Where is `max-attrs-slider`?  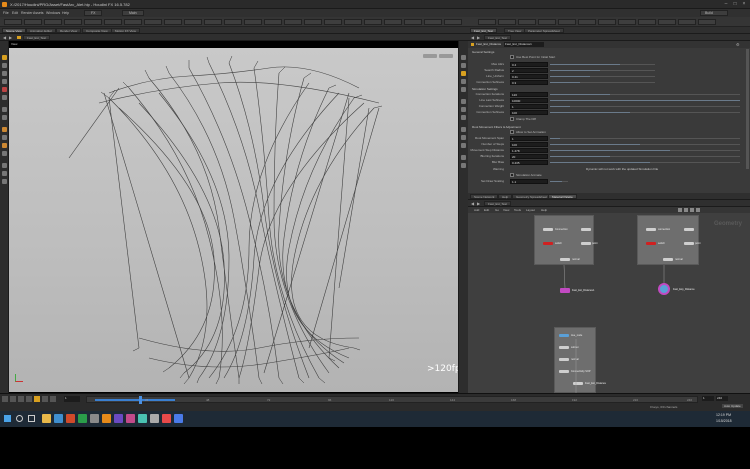
max-attrs-slider is located at coordinates (602, 64).